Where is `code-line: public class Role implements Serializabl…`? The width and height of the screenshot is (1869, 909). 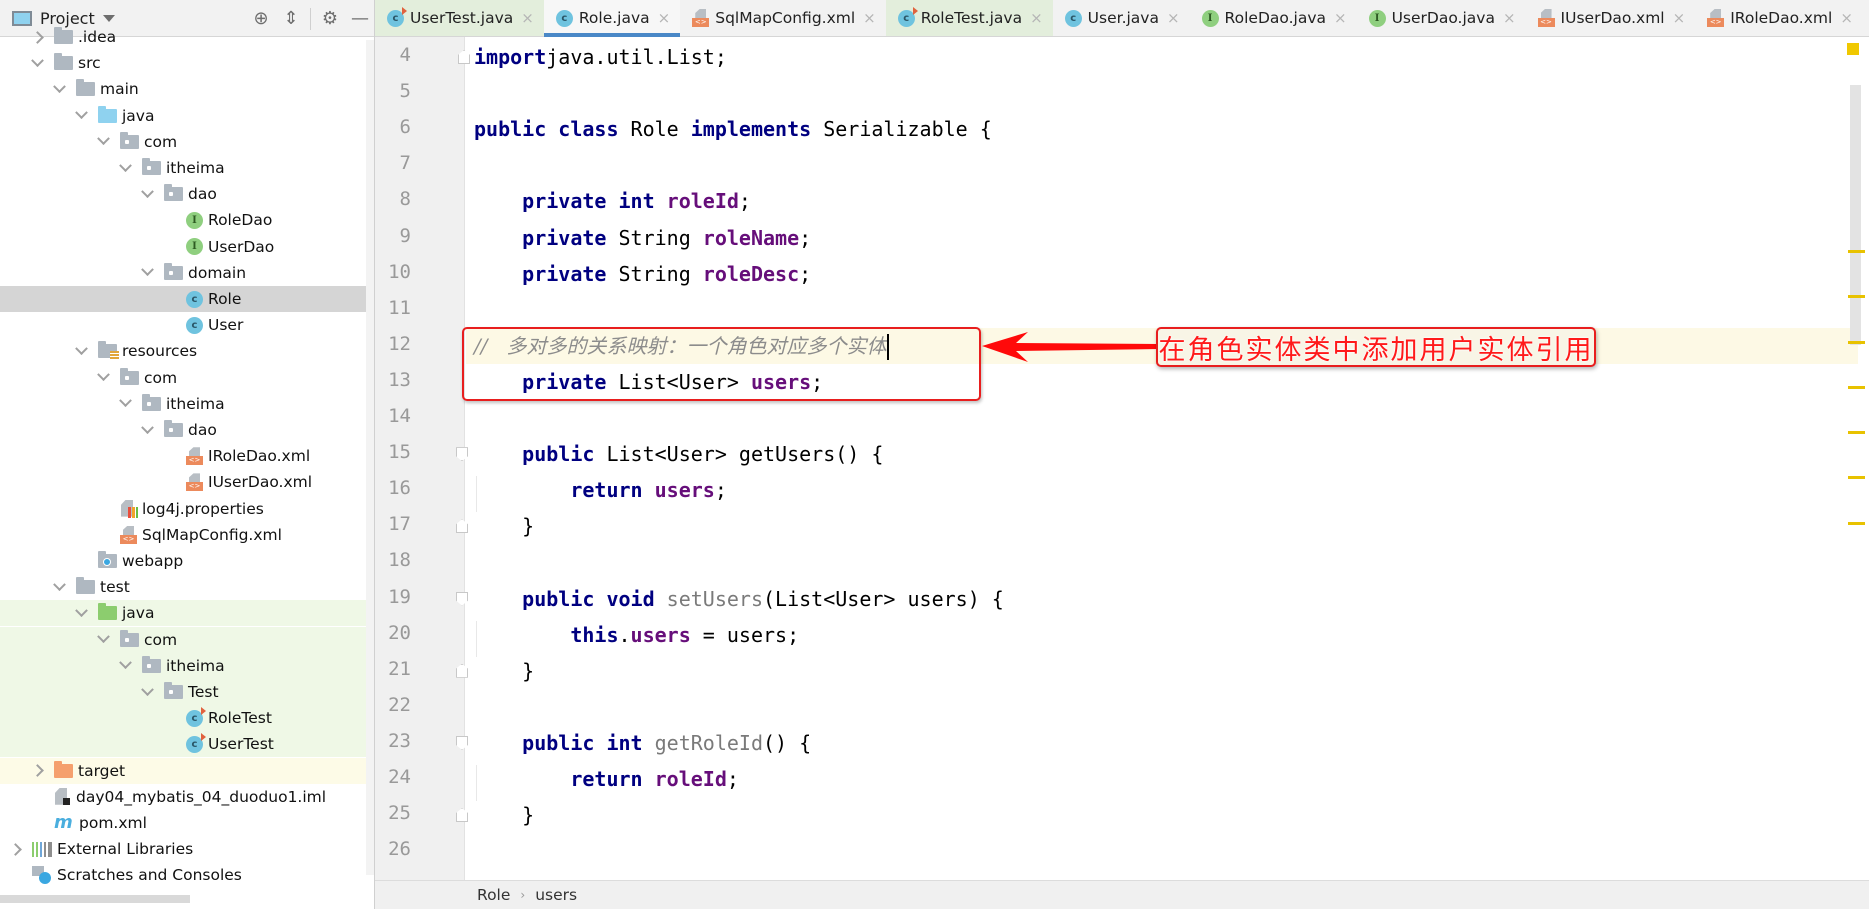 code-line: public class Role implements Serializabl… is located at coordinates (733, 129).